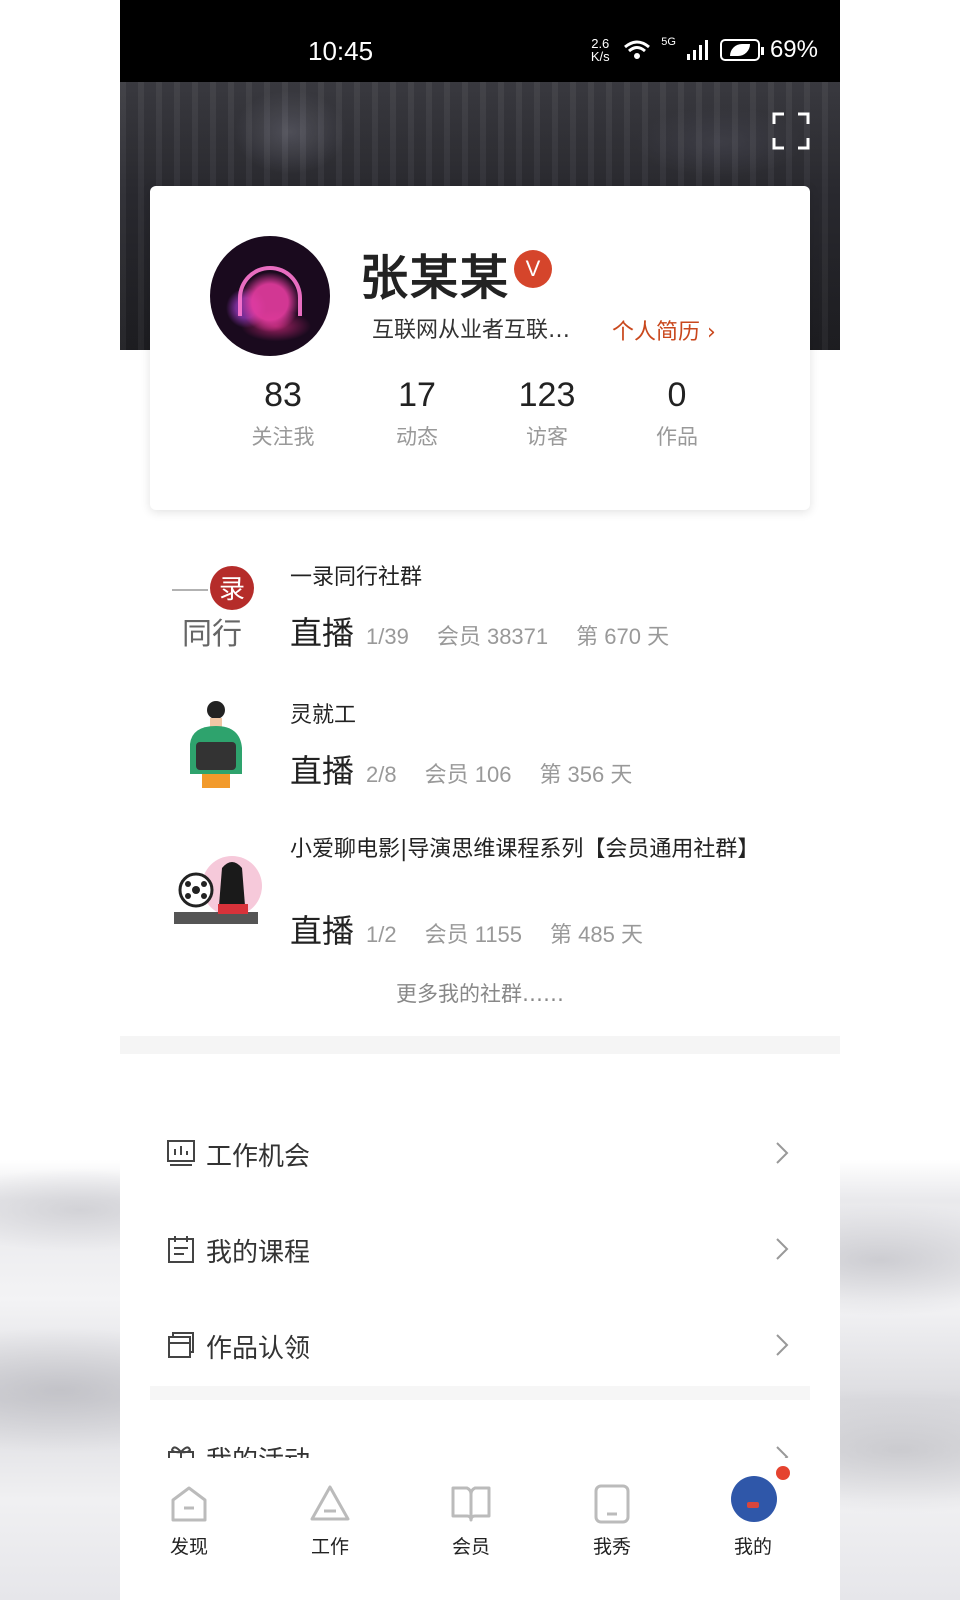 This screenshot has height=1600, width=960. I want to click on cards-icon, so click(181, 1345).